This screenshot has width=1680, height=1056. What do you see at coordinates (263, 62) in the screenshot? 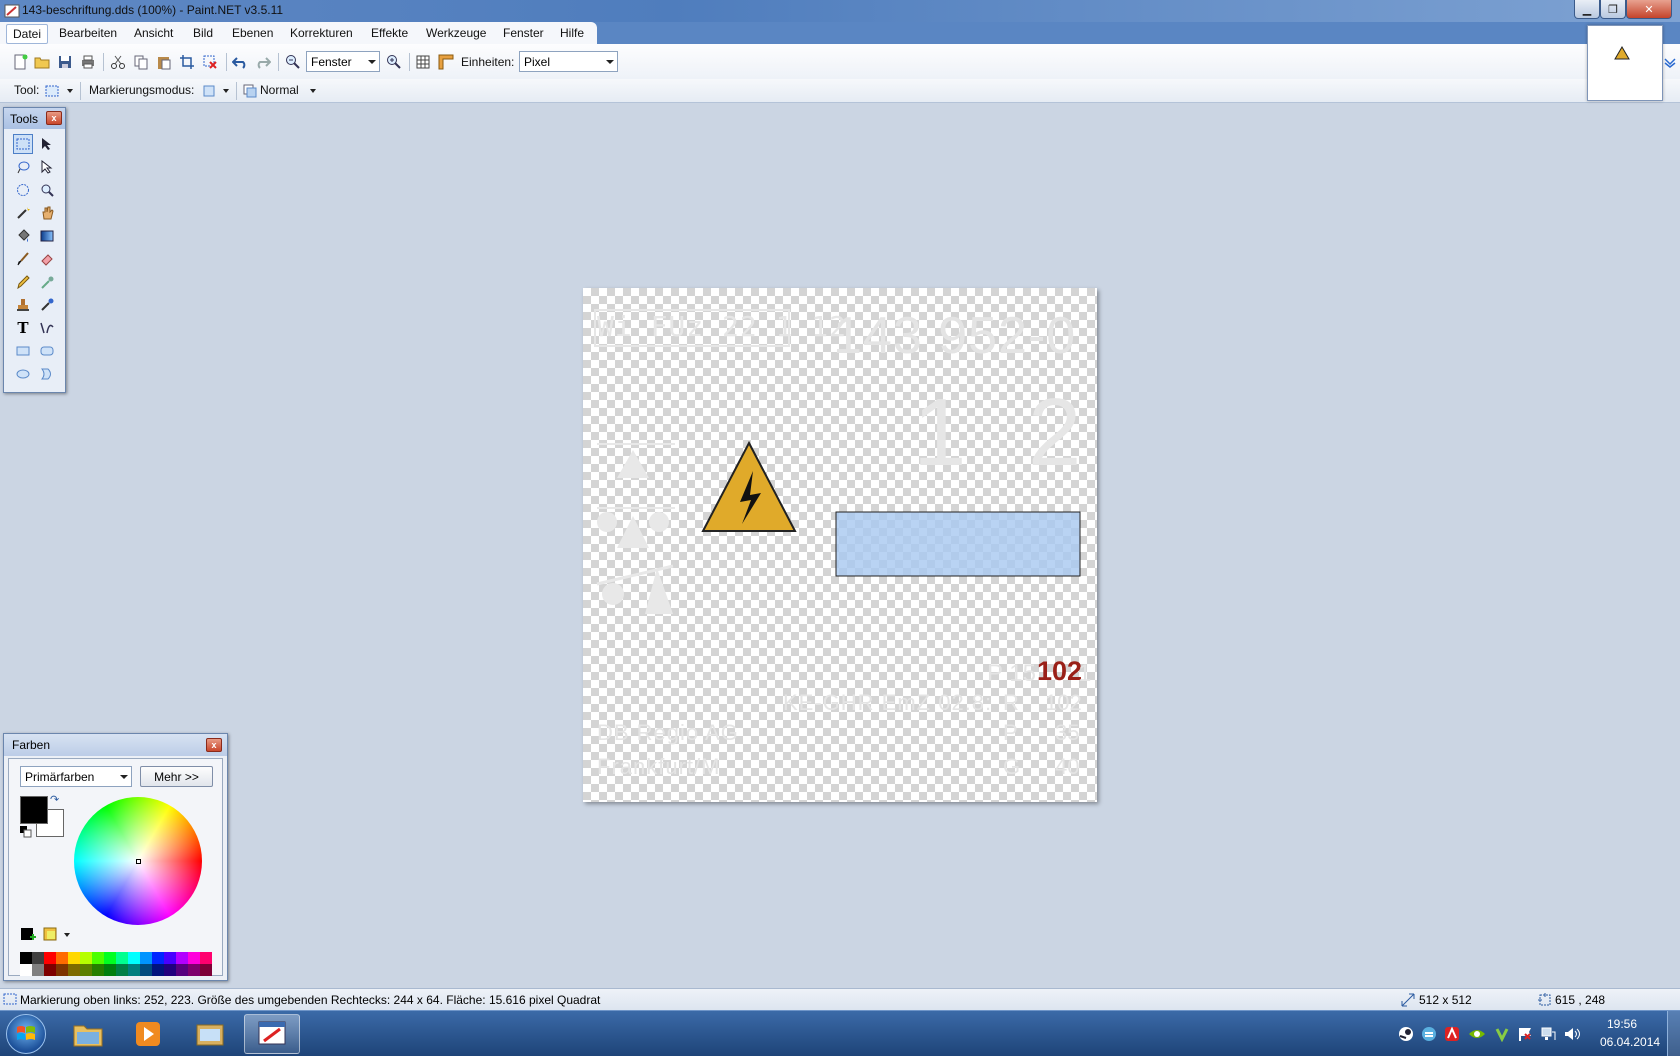
I see `redo-icon` at bounding box center [263, 62].